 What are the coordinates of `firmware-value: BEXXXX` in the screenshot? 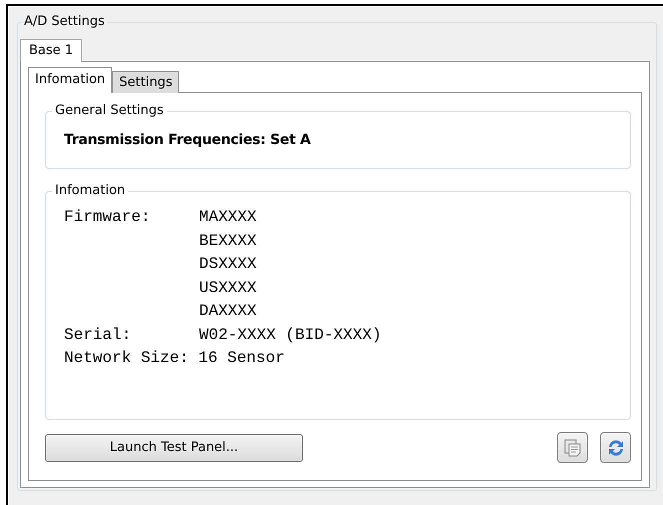 It's located at (228, 241).